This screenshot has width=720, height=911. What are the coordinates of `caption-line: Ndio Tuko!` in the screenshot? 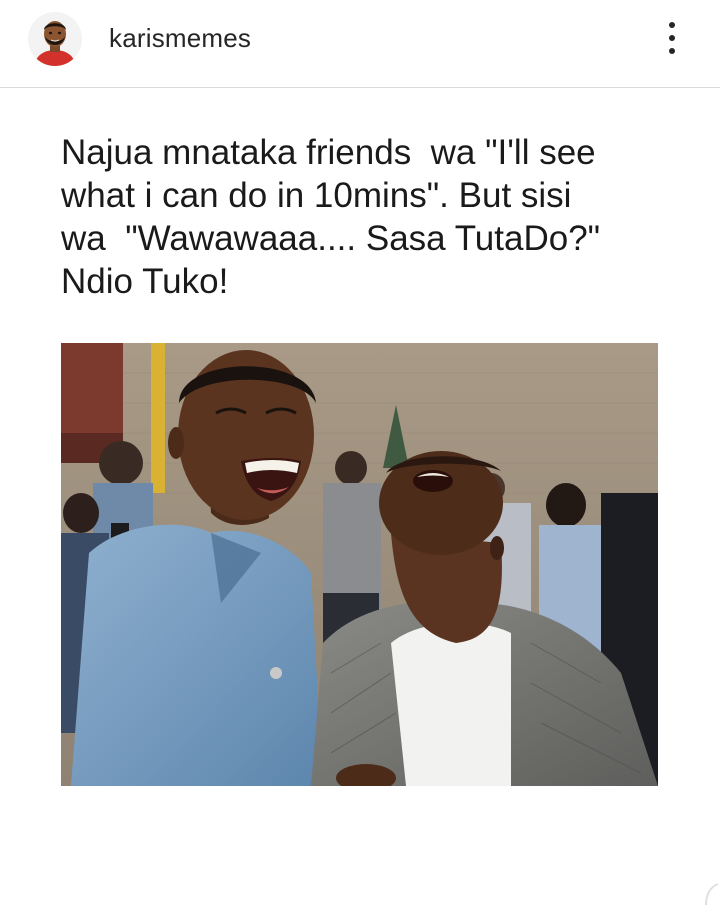 It's located at (145, 281).